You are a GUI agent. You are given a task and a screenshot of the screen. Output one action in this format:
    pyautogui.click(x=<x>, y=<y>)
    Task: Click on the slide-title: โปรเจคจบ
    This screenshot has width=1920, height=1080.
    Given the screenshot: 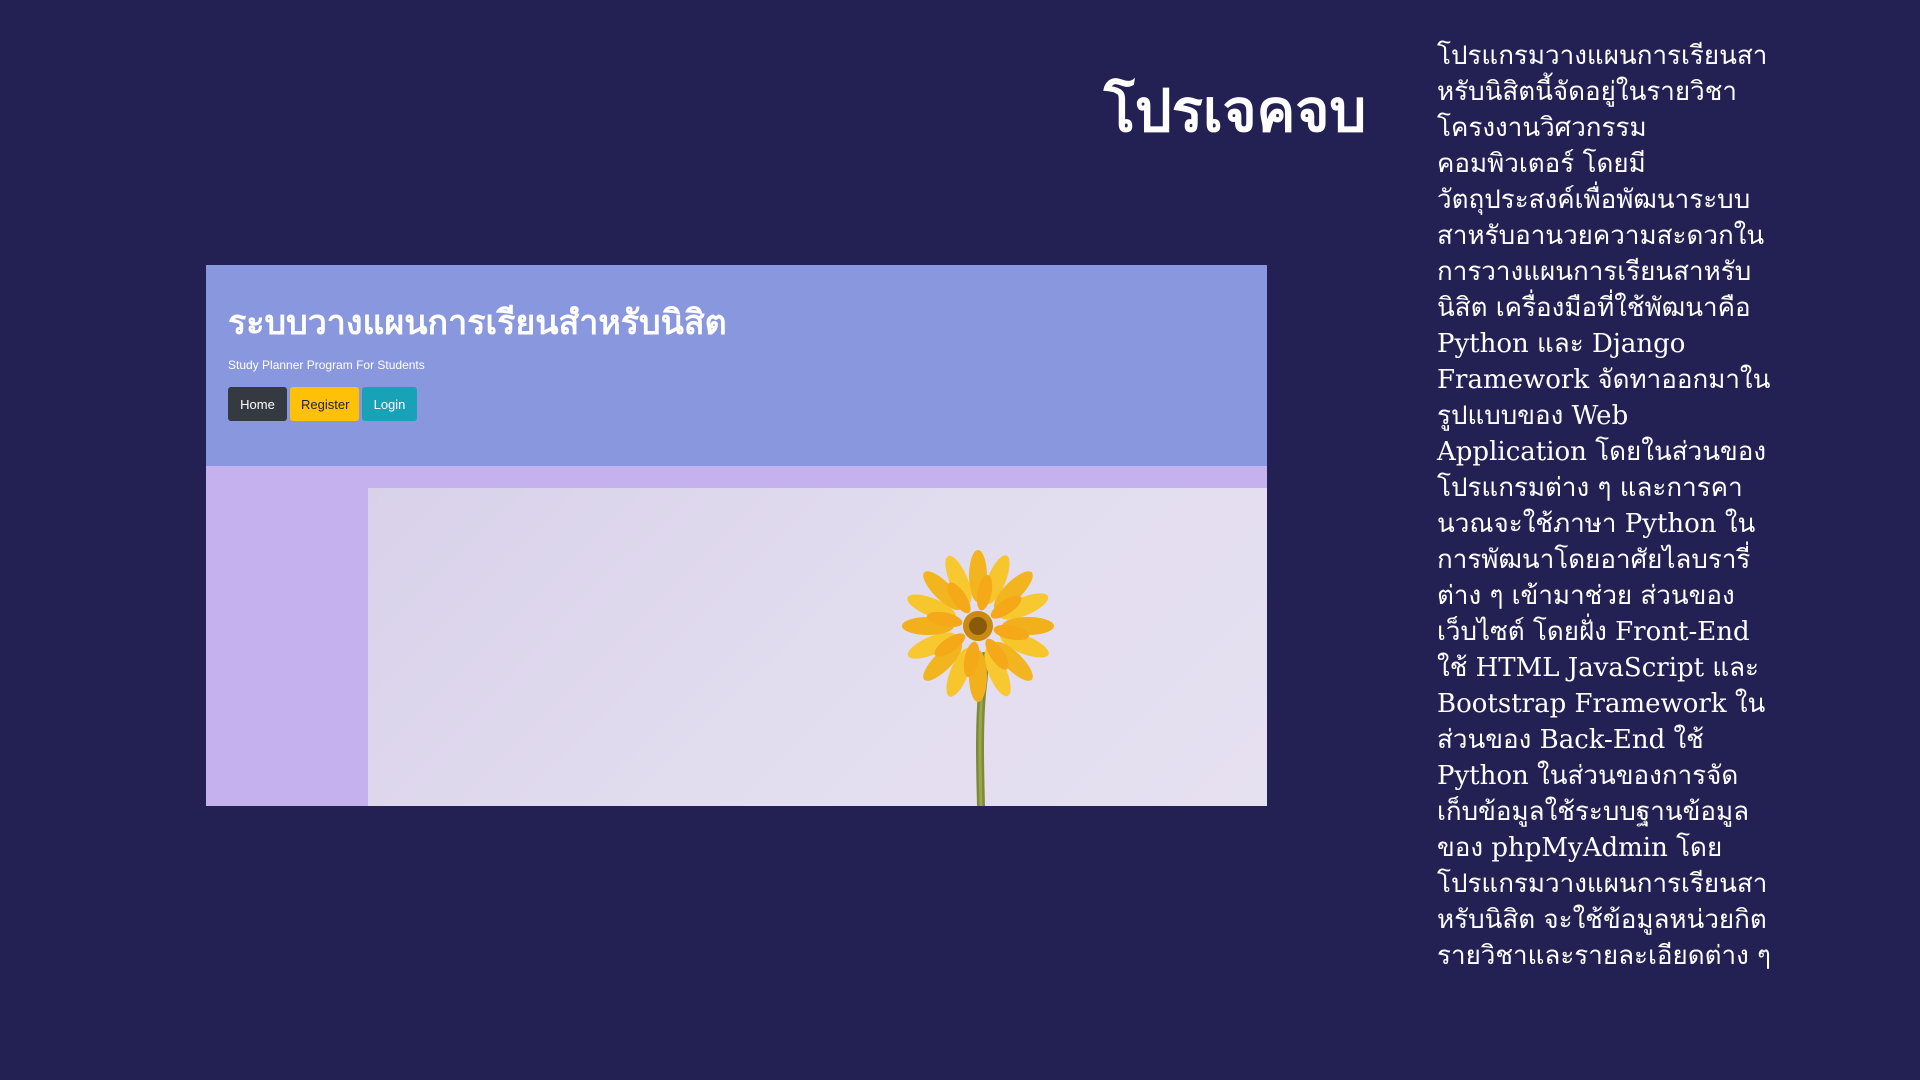 What is the action you would take?
    pyautogui.click(x=1235, y=111)
    